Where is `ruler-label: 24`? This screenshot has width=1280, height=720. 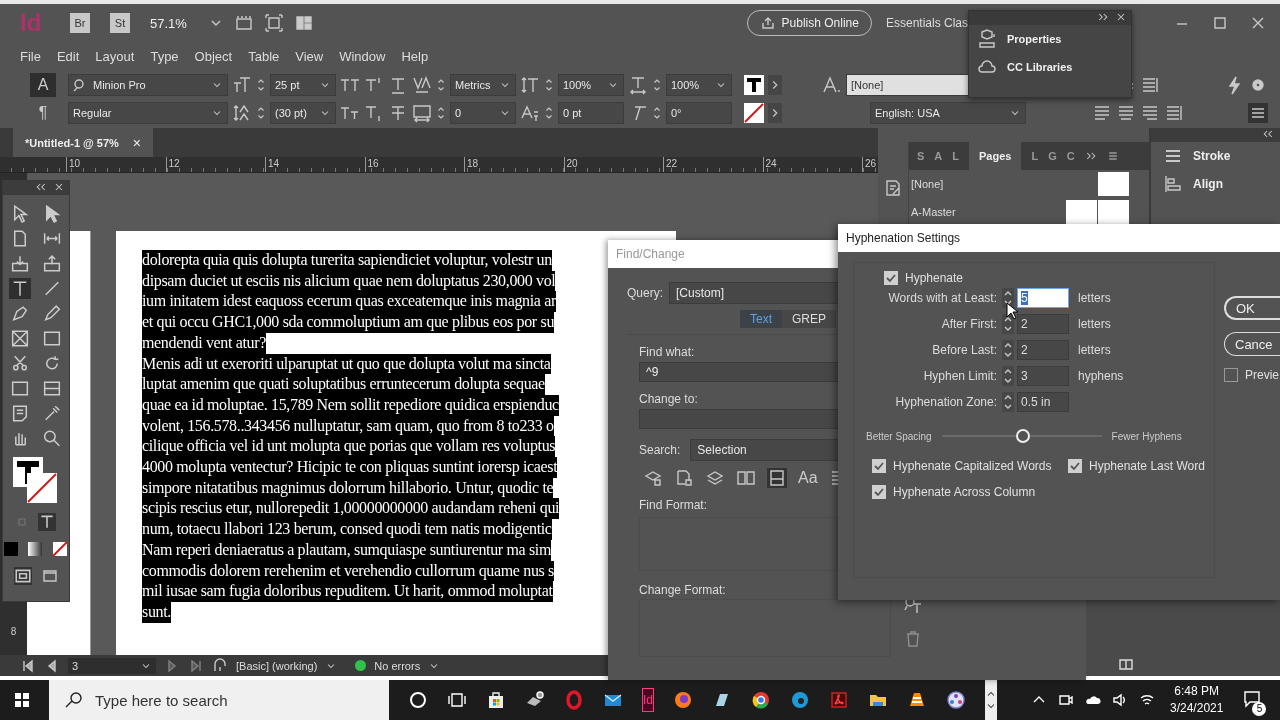 ruler-label: 24 is located at coordinates (812, 164).